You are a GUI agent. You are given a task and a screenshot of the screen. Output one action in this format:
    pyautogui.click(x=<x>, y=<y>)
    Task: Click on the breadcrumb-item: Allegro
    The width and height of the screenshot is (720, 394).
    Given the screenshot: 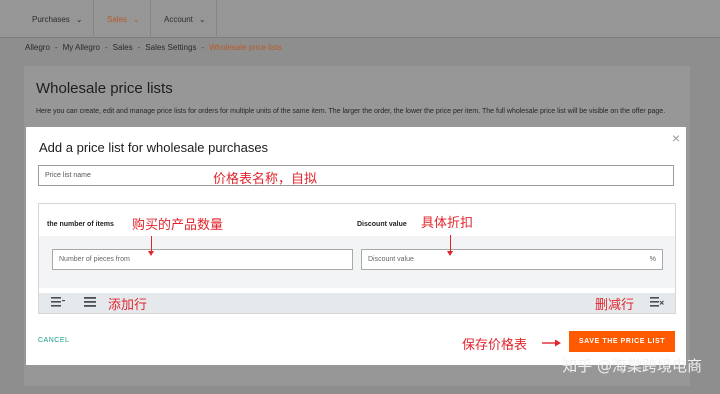 What is the action you would take?
    pyautogui.click(x=37, y=47)
    